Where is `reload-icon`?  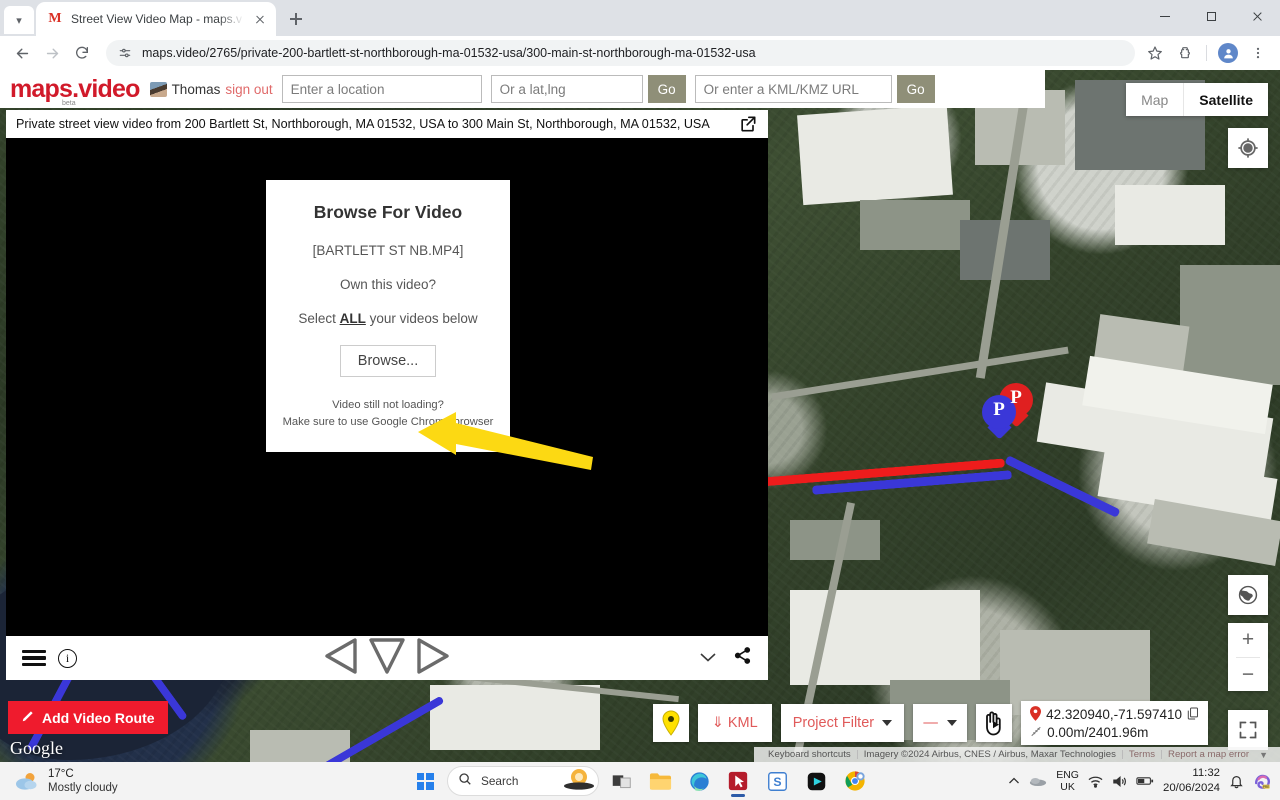 reload-icon is located at coordinates (82, 53).